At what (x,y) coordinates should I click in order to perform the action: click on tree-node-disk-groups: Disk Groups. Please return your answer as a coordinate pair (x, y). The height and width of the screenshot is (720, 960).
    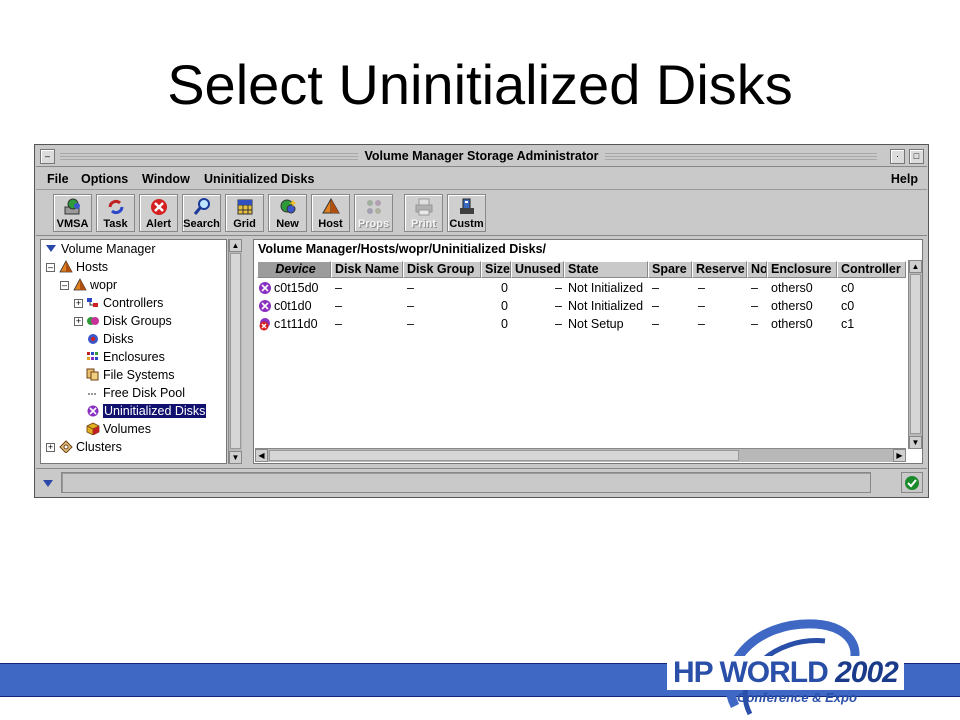
    Looking at the image, I should click on (129, 322).